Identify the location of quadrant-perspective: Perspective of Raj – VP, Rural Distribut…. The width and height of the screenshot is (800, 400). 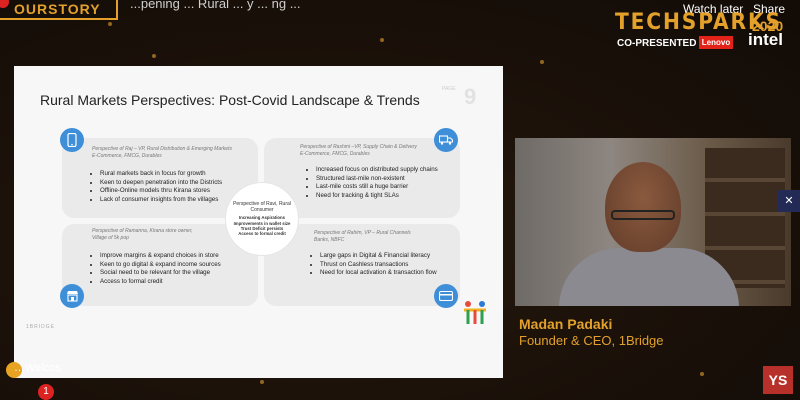
(162, 152).